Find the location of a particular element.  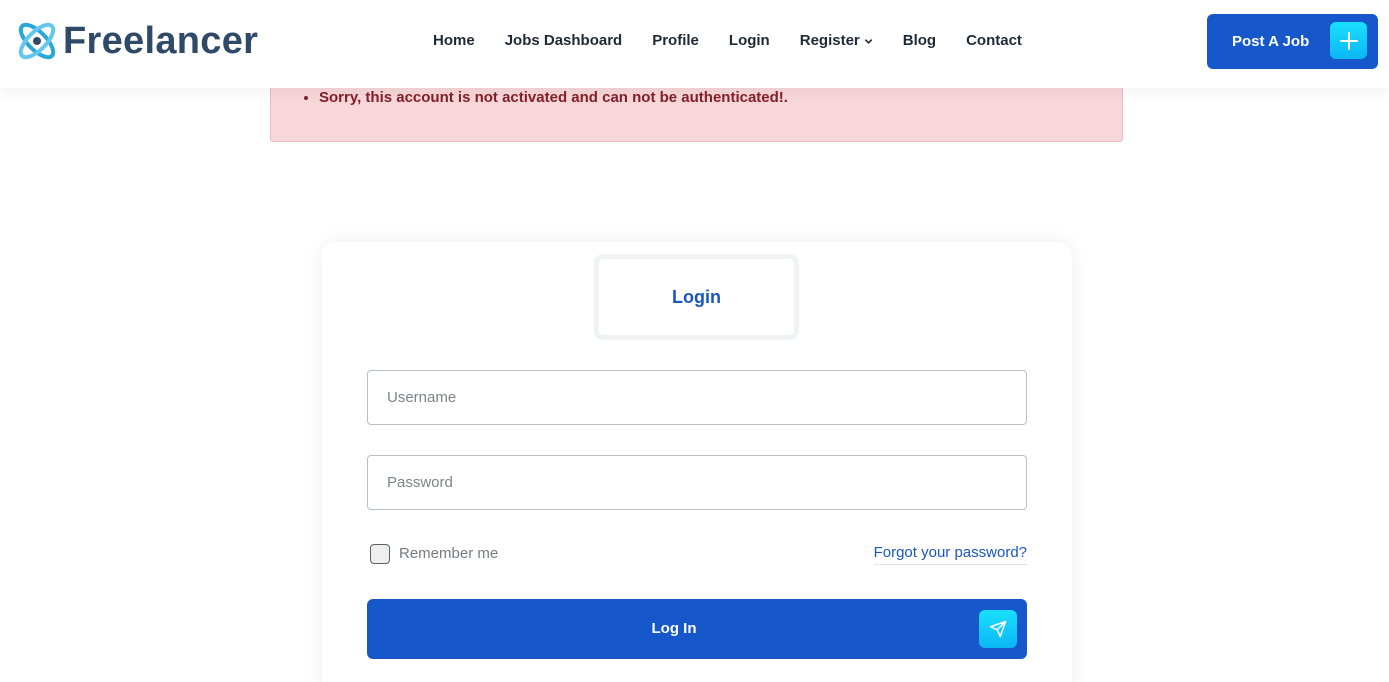

nav-item-label: Blog is located at coordinates (919, 40).